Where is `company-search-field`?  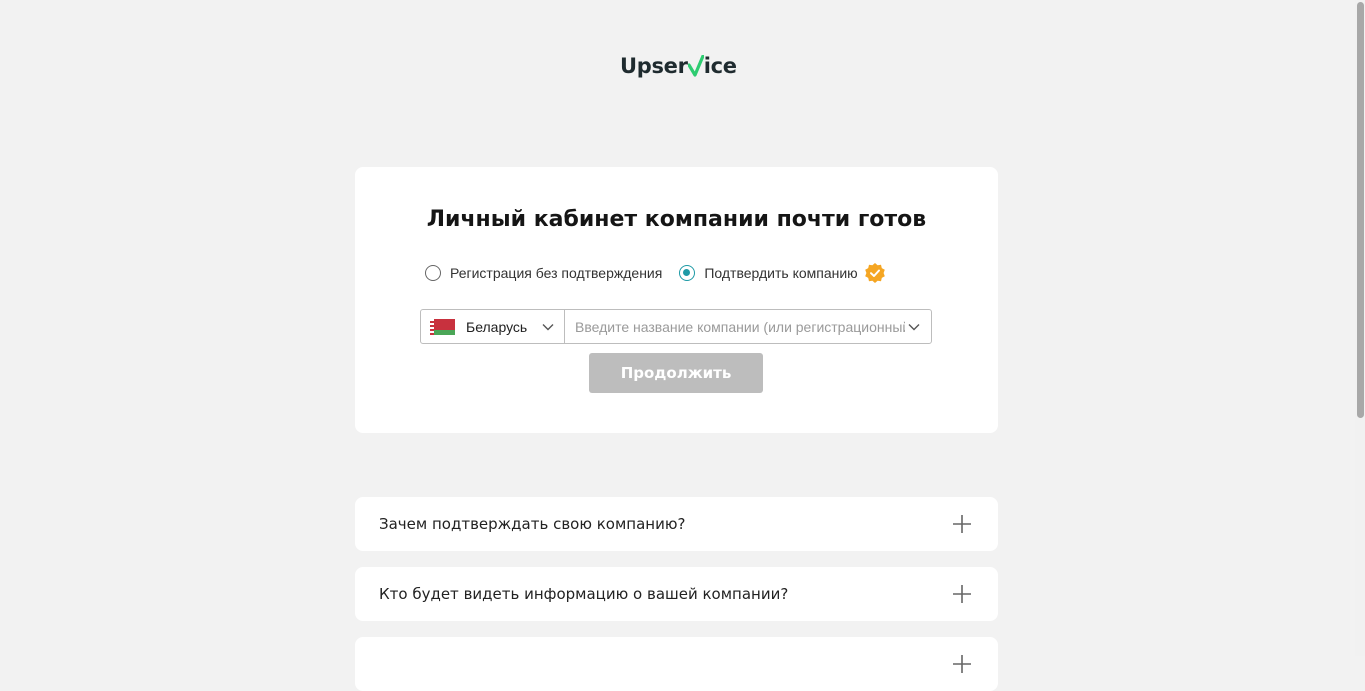
company-search-field is located at coordinates (748, 326).